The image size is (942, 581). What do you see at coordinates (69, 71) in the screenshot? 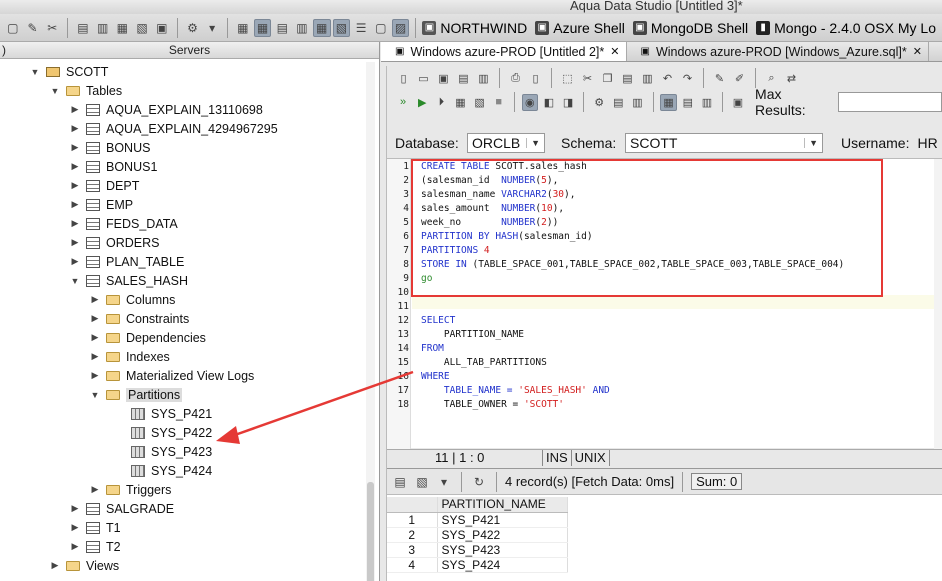
I see `tree-item: ▼ SCOTT` at bounding box center [69, 71].